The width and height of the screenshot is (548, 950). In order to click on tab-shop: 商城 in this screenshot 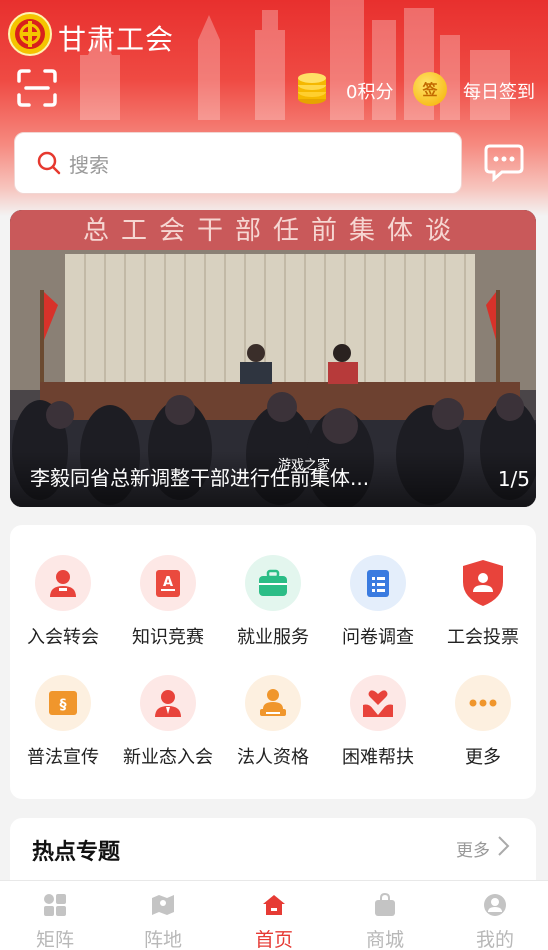, I will do `click(385, 915)`.